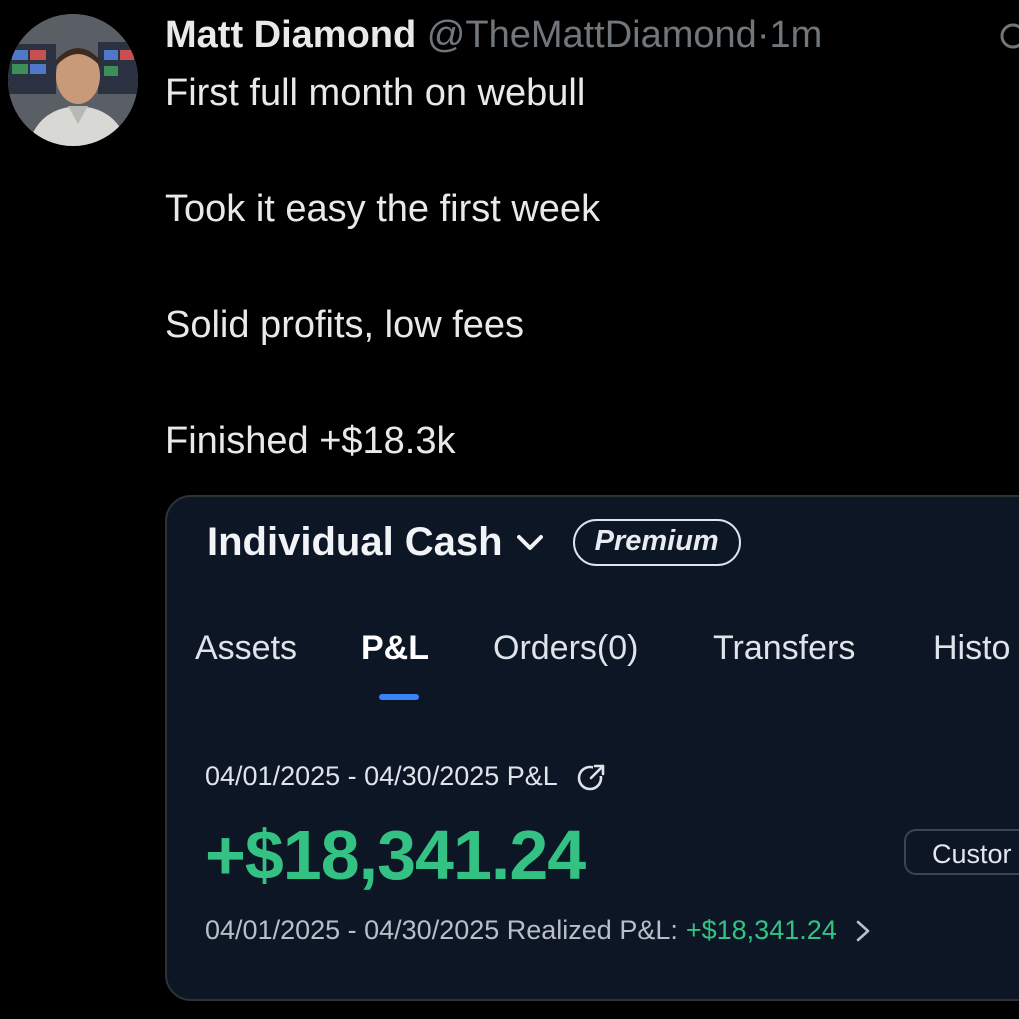 This screenshot has height=1019, width=1019. What do you see at coordinates (375, 93) in the screenshot?
I see `tweet-line: First full month on webull` at bounding box center [375, 93].